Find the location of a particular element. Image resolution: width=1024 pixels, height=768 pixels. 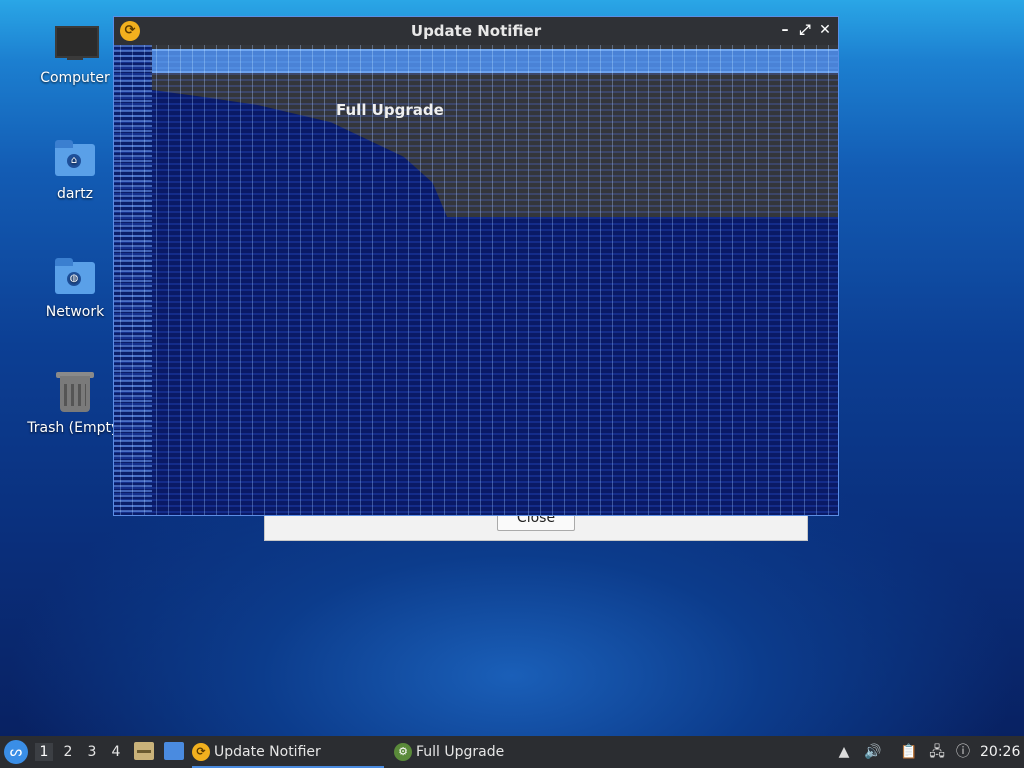

desktop-icon-label: Network is located at coordinates (75, 312).